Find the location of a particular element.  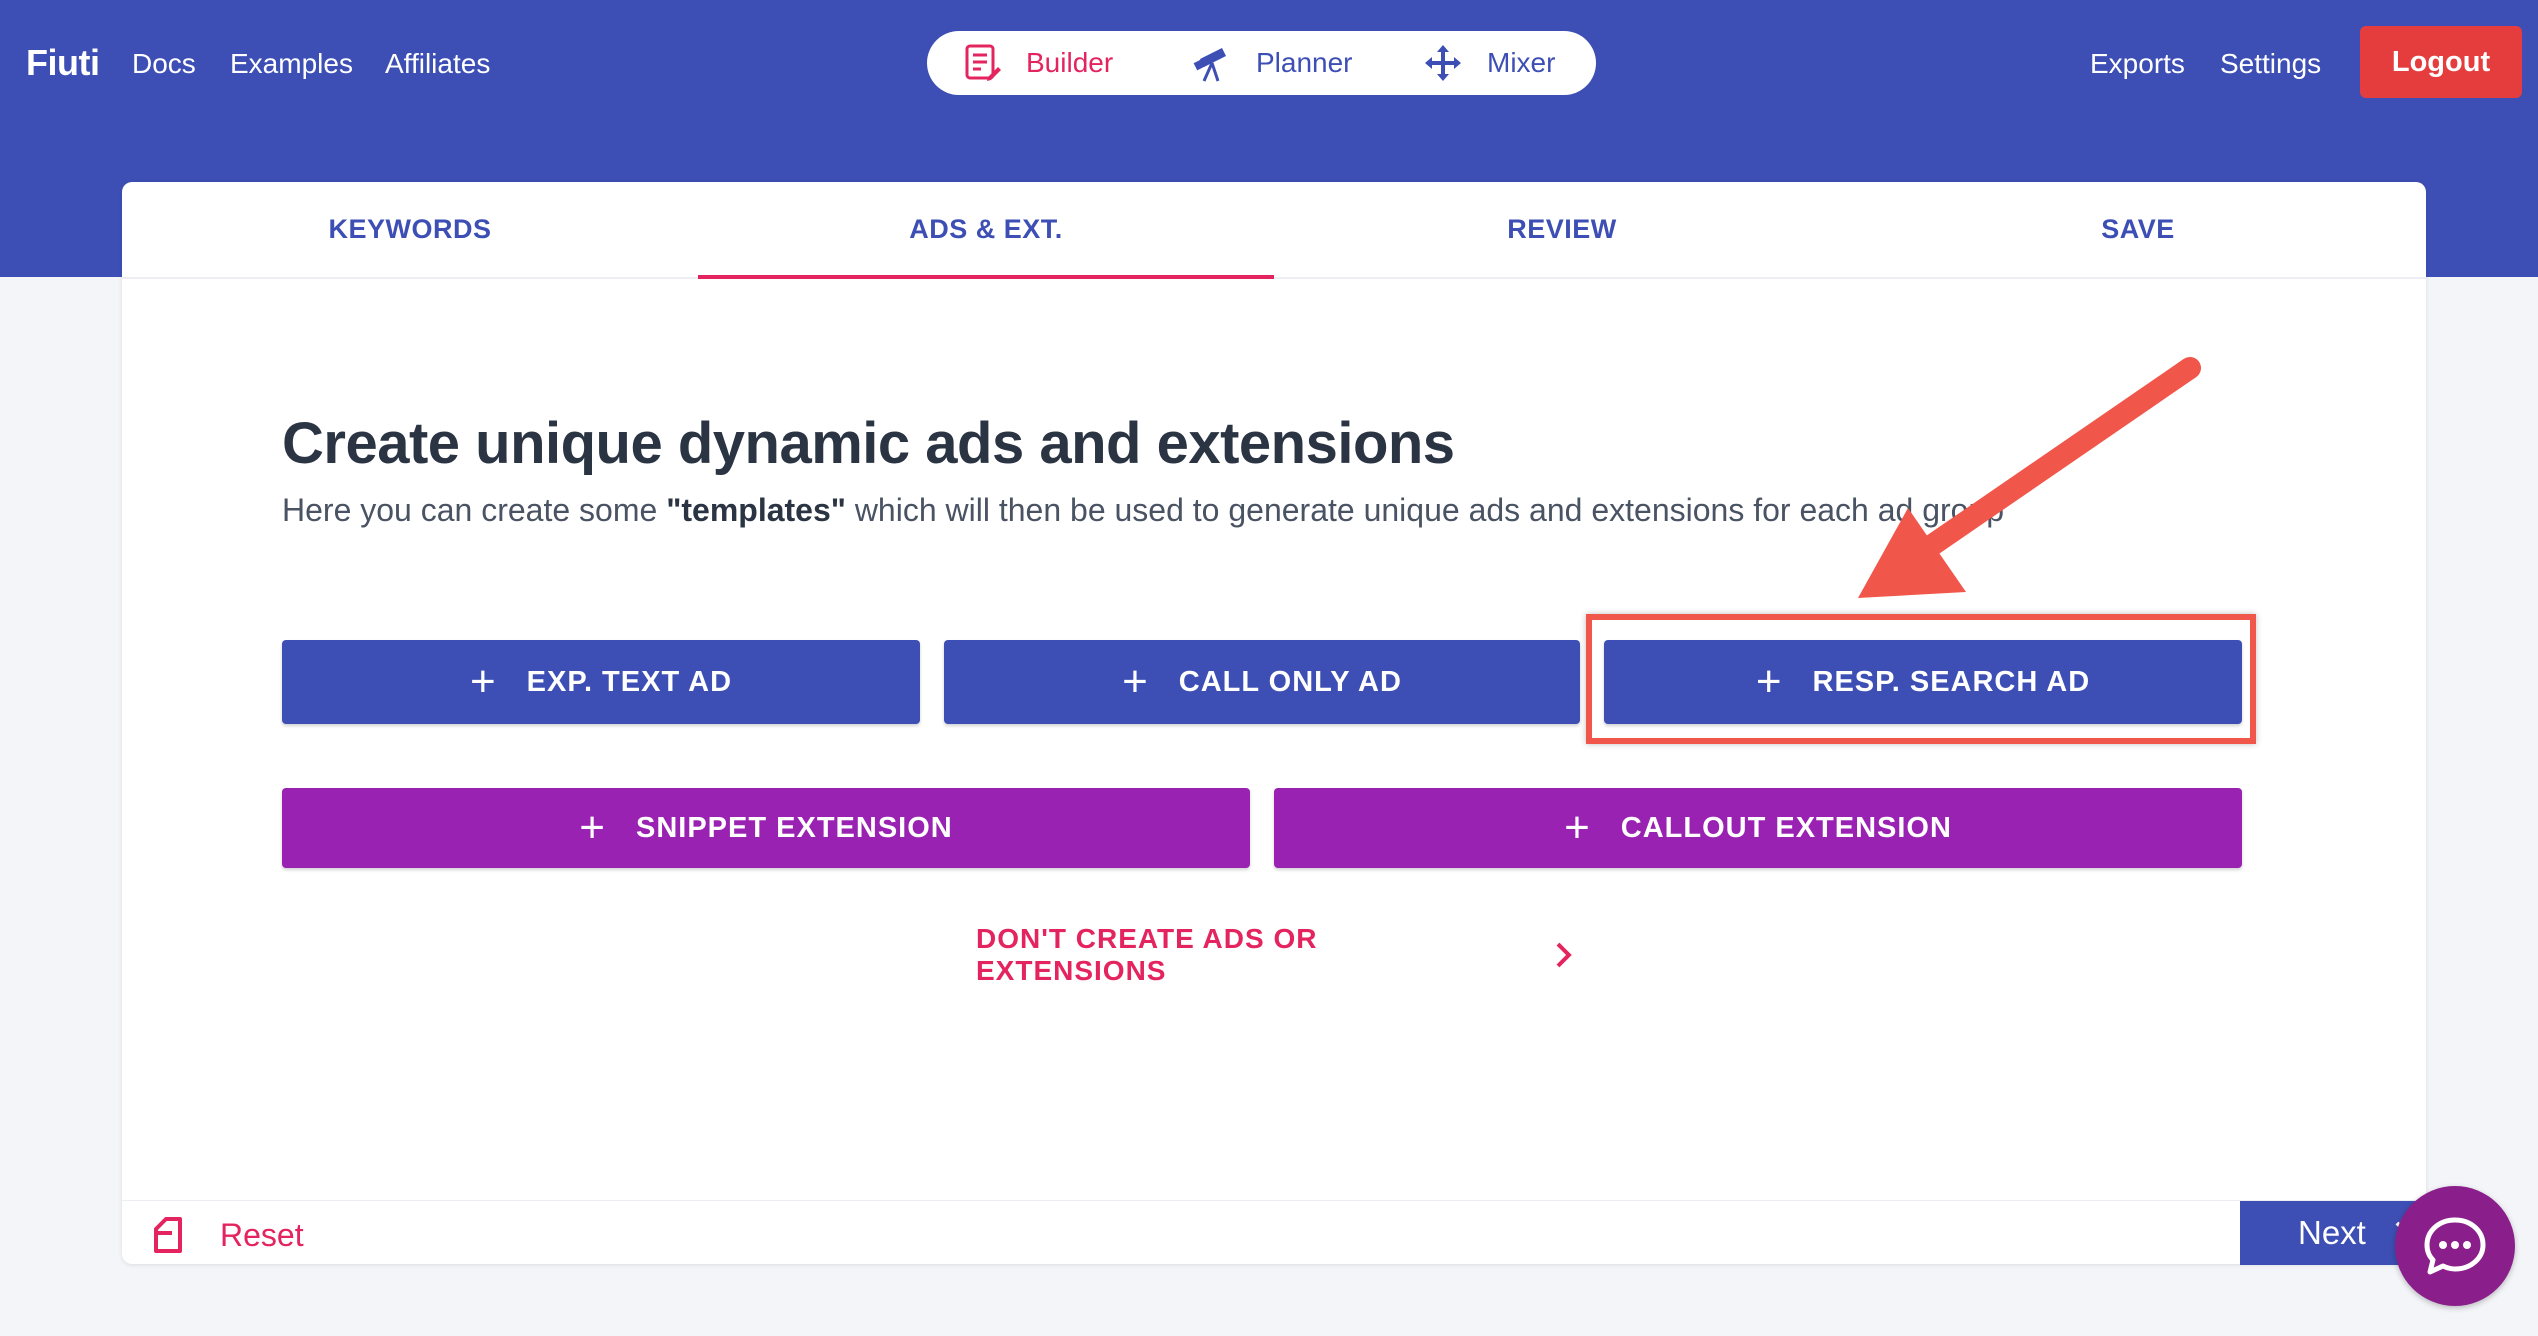

nav-settings: Settings is located at coordinates (2270, 64).